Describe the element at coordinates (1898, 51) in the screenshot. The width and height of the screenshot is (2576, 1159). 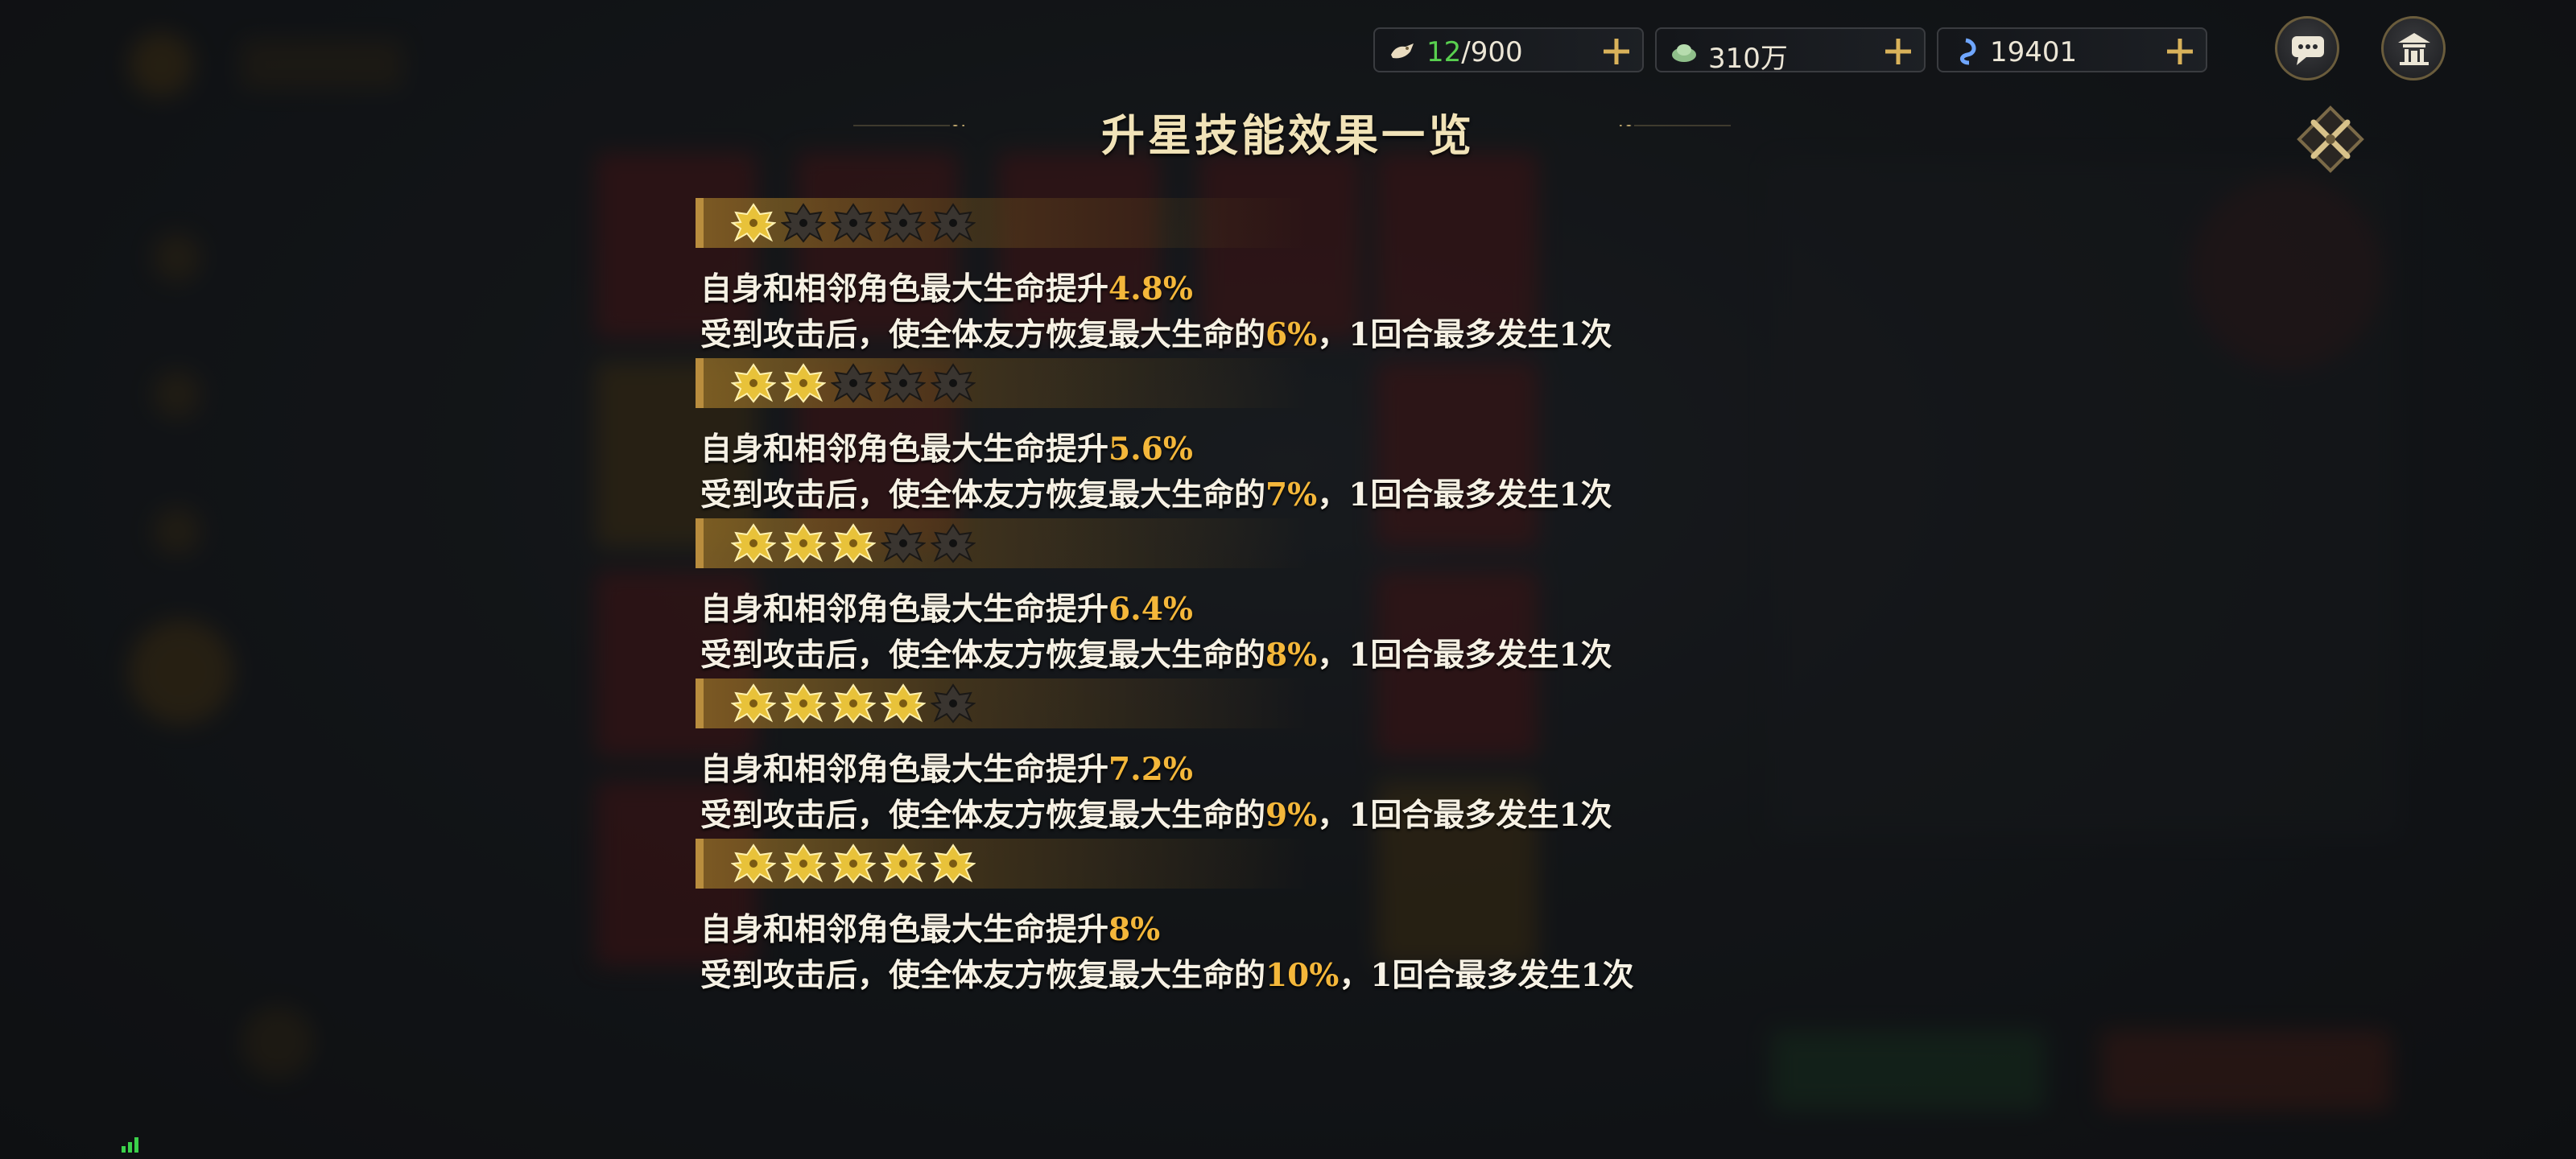
I see `add-silver-button` at that location.